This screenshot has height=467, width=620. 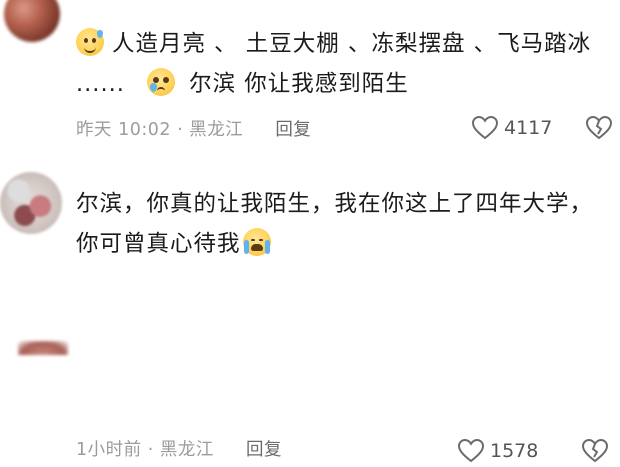 I want to click on like-button: 4117, so click(x=512, y=128).